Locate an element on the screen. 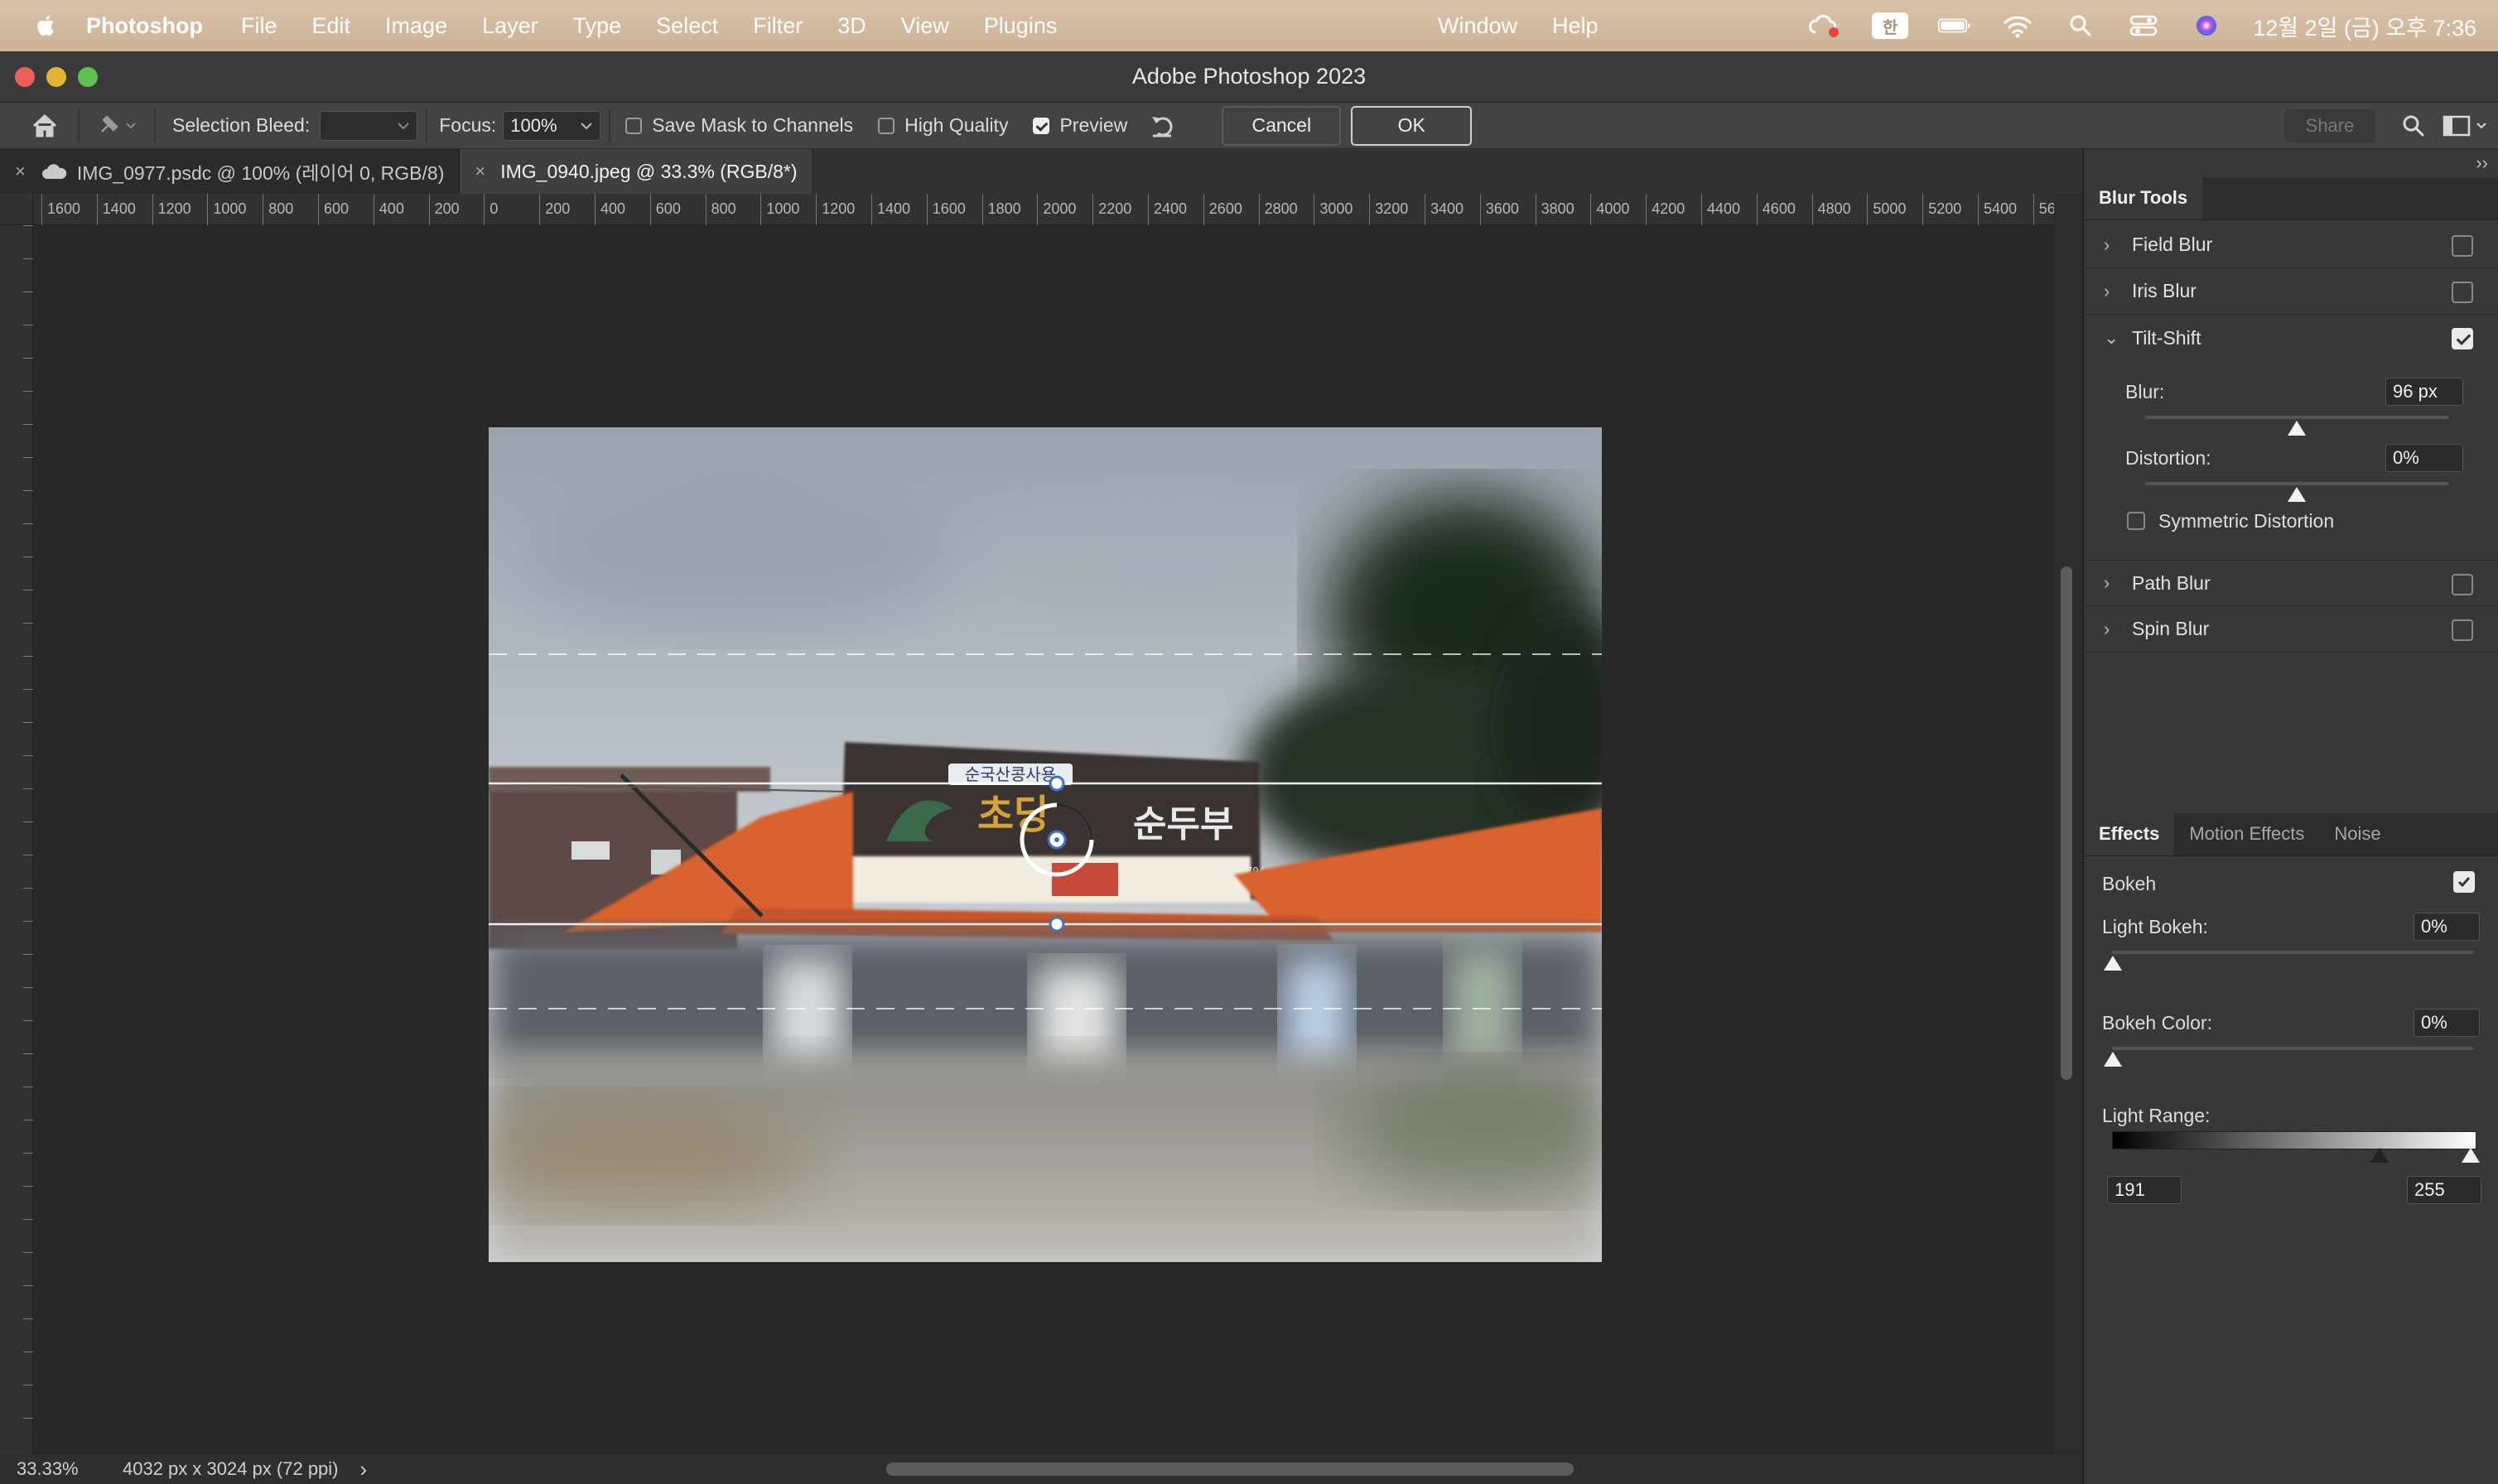 Image resolution: width=2498 pixels, height=1484 pixels. menu-plugins: Plugins is located at coordinates (1021, 26).